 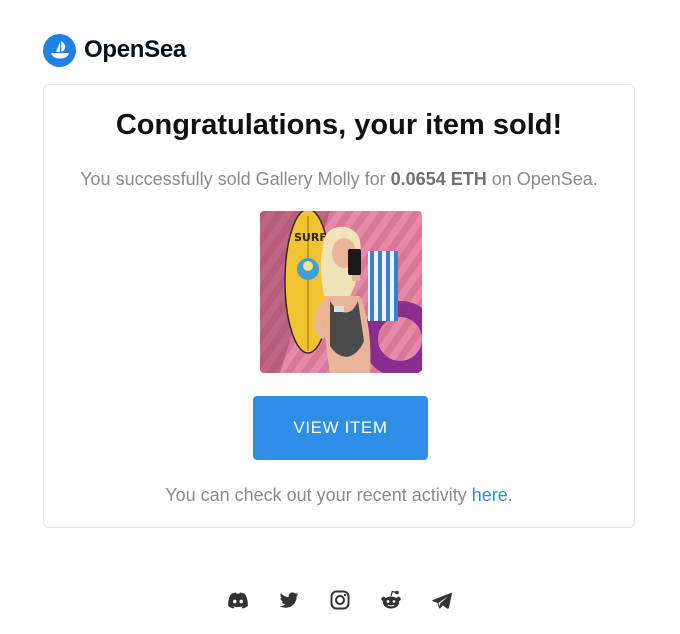 I want to click on svg-text: SURF, so click(x=310, y=237).